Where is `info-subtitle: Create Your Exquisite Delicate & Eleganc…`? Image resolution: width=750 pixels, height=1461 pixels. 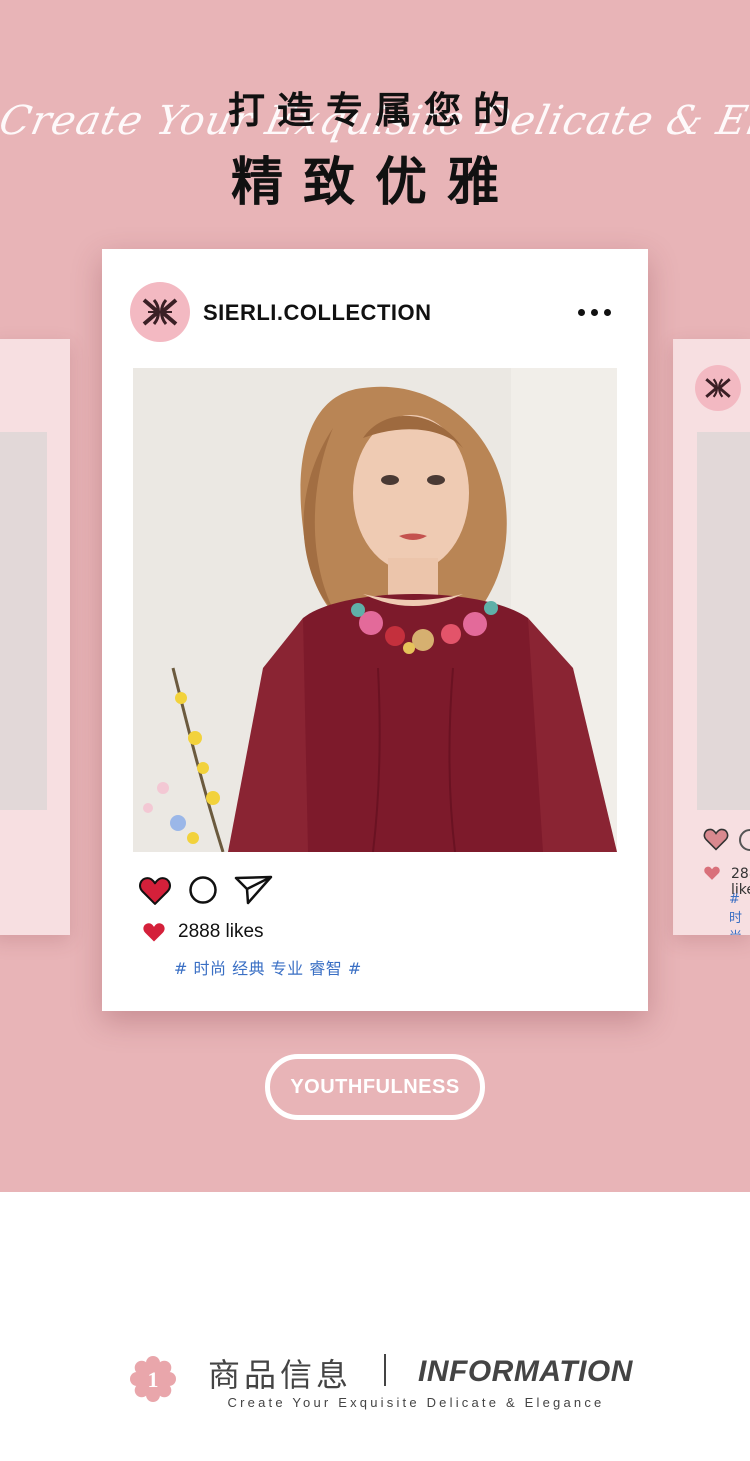 info-subtitle: Create Your Exquisite Delicate & Eleganc… is located at coordinates (416, 1402).